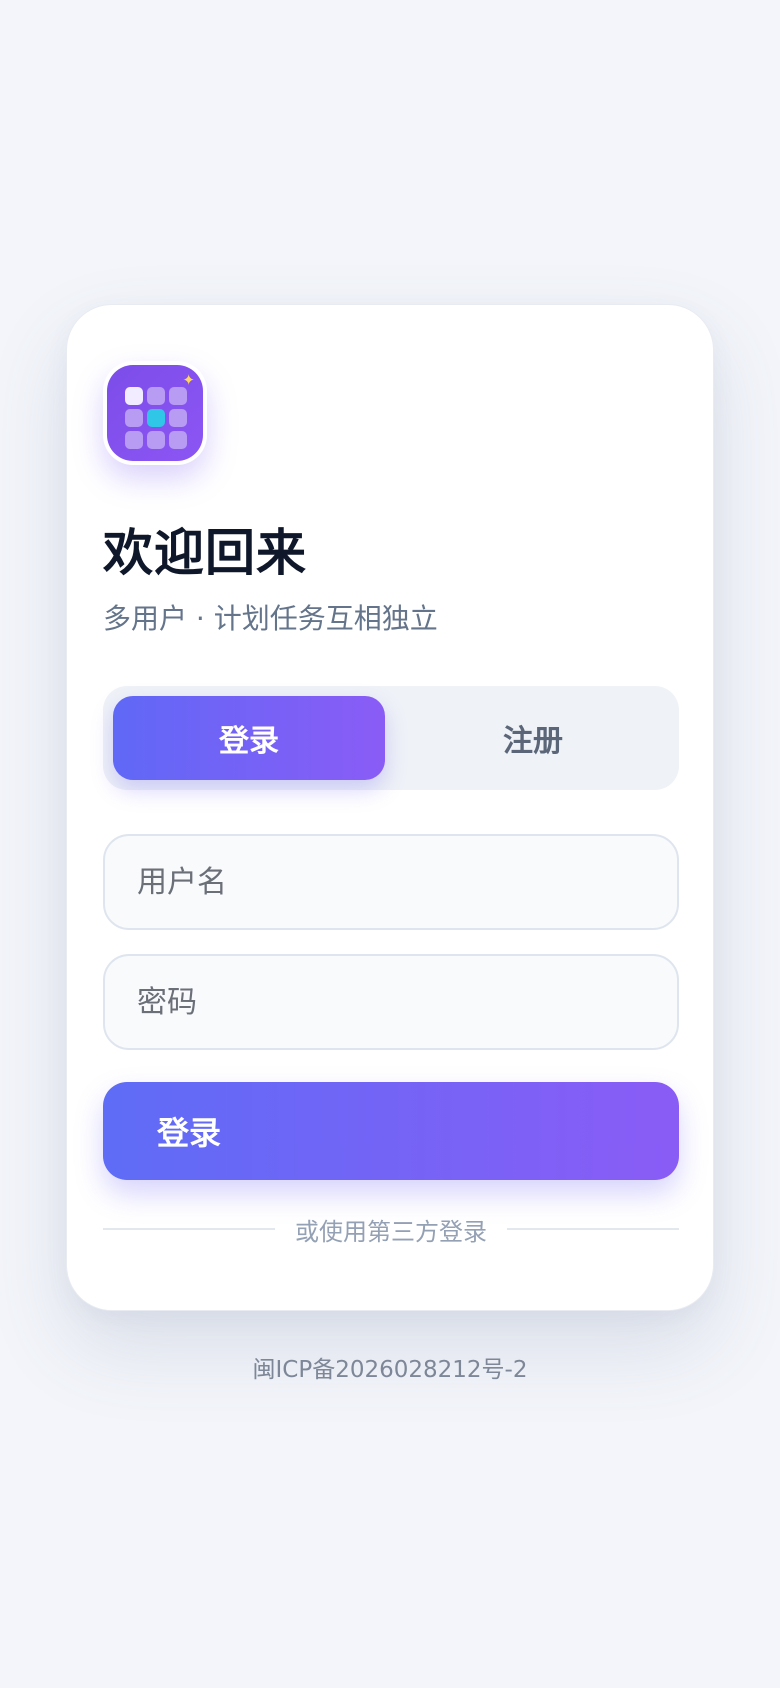 The image size is (780, 1688). Describe the element at coordinates (391, 738) in the screenshot. I see `auth-tabs: 登录 注册` at that location.